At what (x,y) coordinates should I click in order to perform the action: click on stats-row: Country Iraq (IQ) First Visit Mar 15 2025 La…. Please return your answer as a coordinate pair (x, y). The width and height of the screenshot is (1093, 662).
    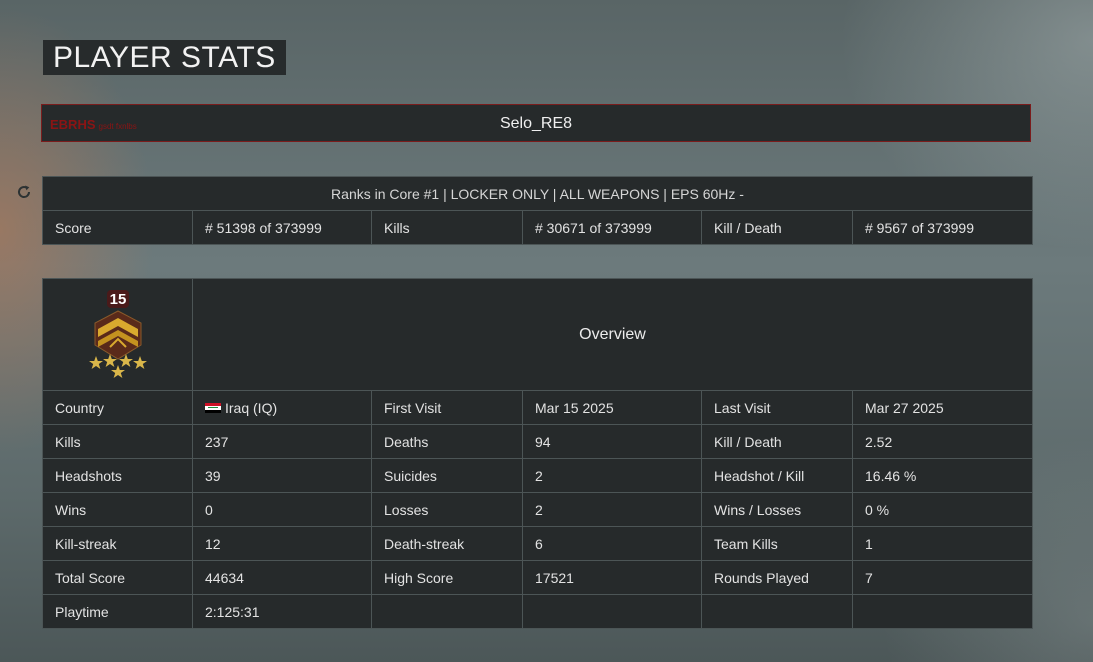
    Looking at the image, I should click on (538, 407).